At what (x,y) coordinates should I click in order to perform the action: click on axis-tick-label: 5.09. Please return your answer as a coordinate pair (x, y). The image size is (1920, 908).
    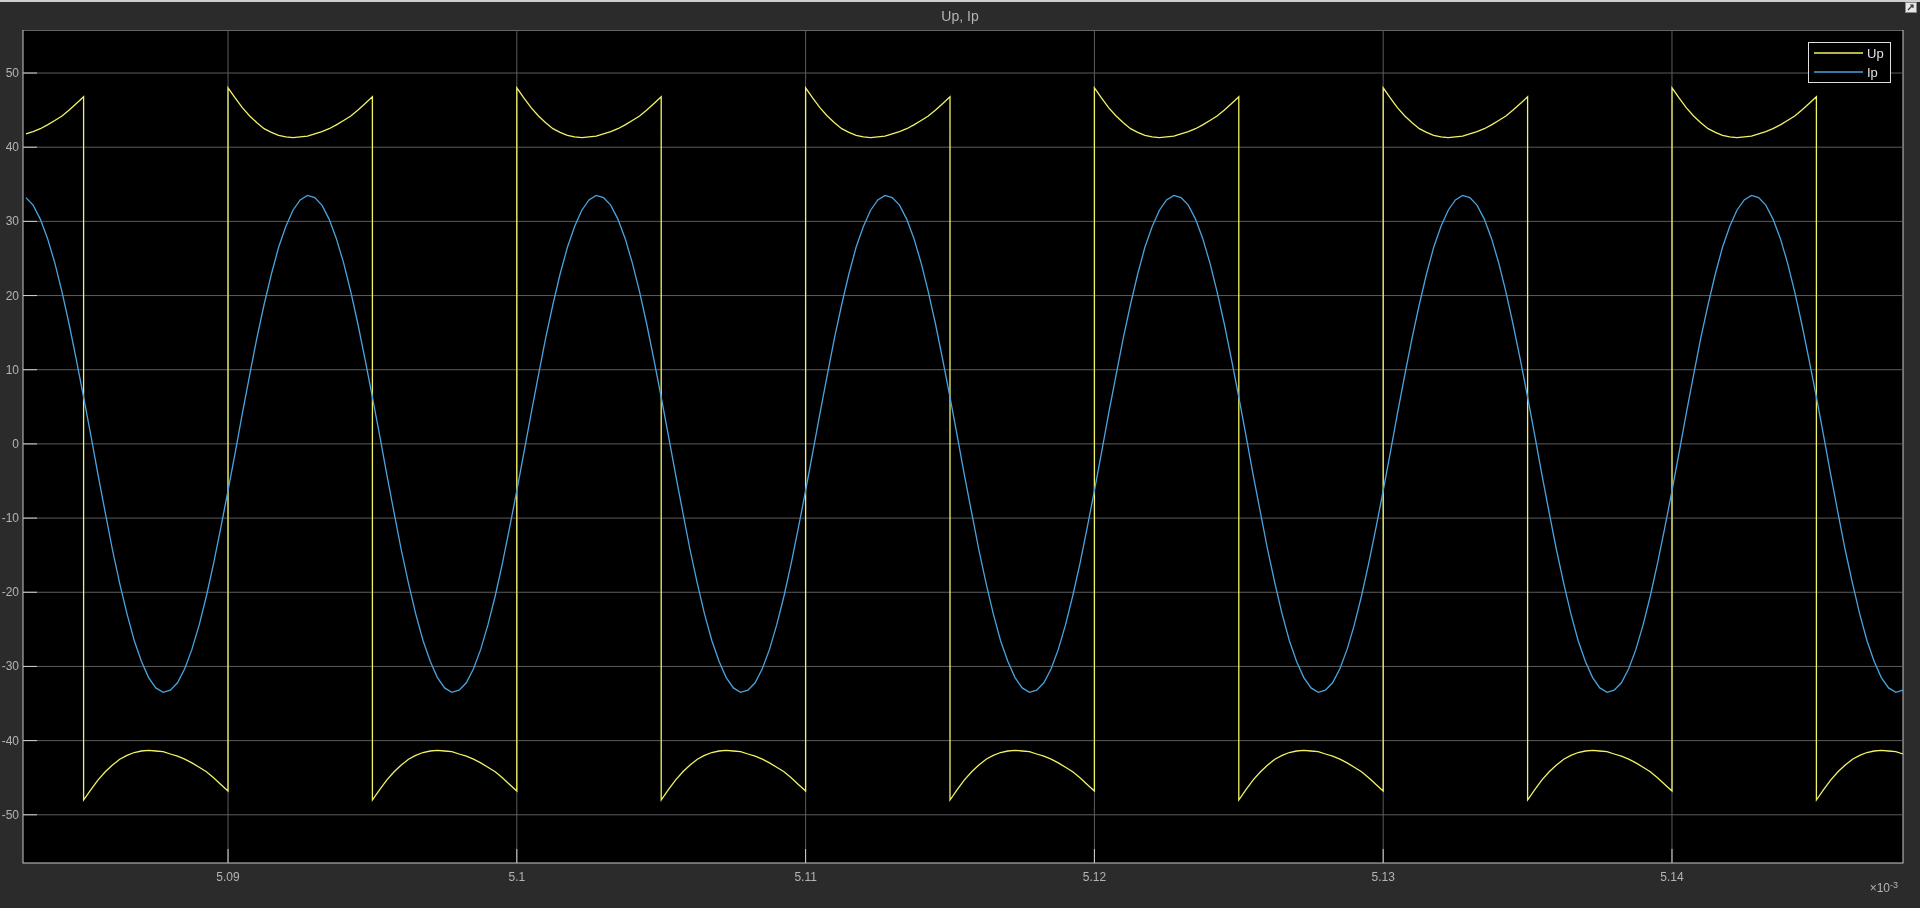
    Looking at the image, I should click on (228, 877).